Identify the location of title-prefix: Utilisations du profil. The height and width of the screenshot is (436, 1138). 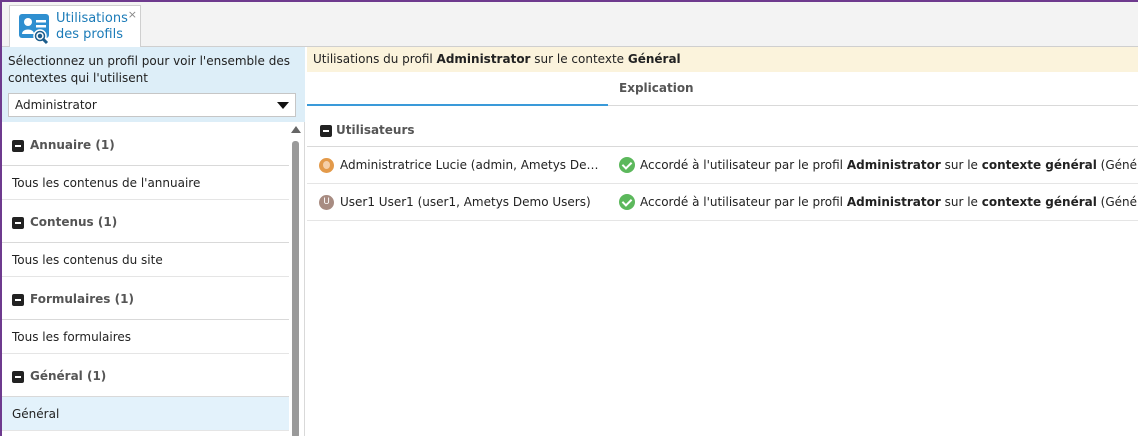
(375, 59).